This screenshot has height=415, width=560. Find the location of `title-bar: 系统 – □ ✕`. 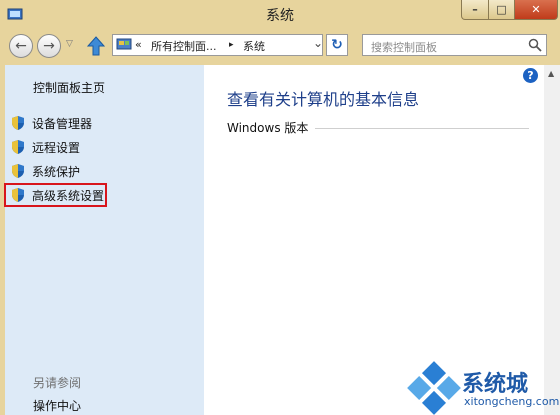

title-bar: 系统 – □ ✕ is located at coordinates (280, 15).